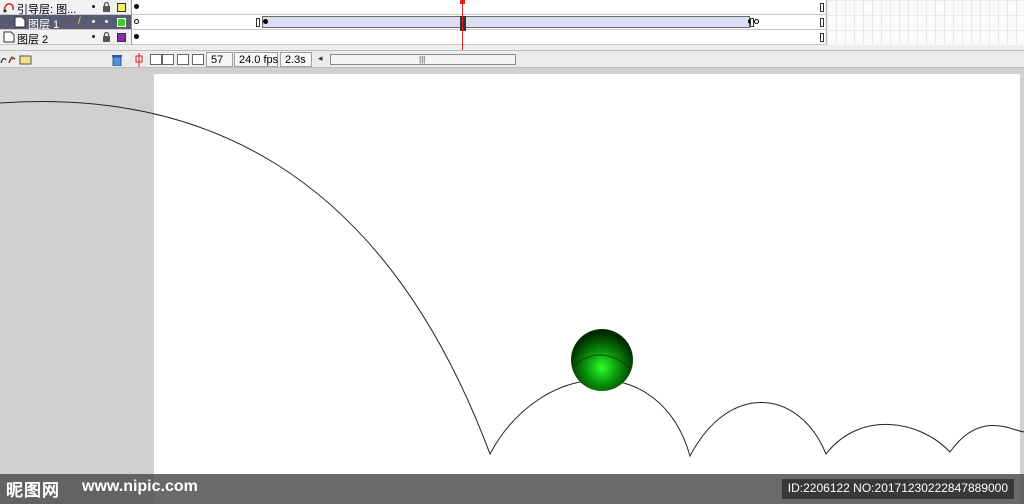 This screenshot has height=504, width=1024. I want to click on onion-skin-outlines-icon, so click(168, 59).